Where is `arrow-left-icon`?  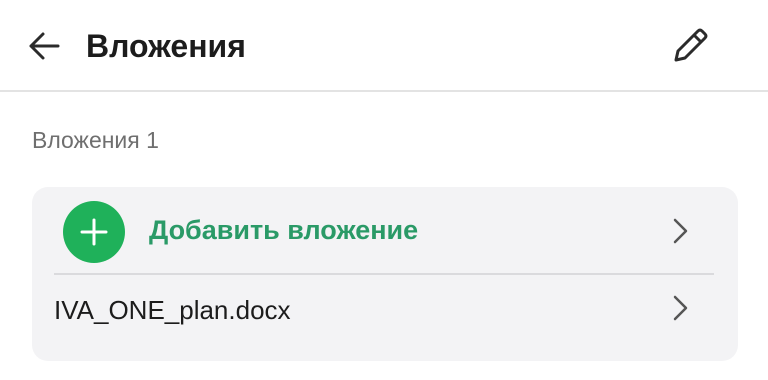
arrow-left-icon is located at coordinates (44, 46).